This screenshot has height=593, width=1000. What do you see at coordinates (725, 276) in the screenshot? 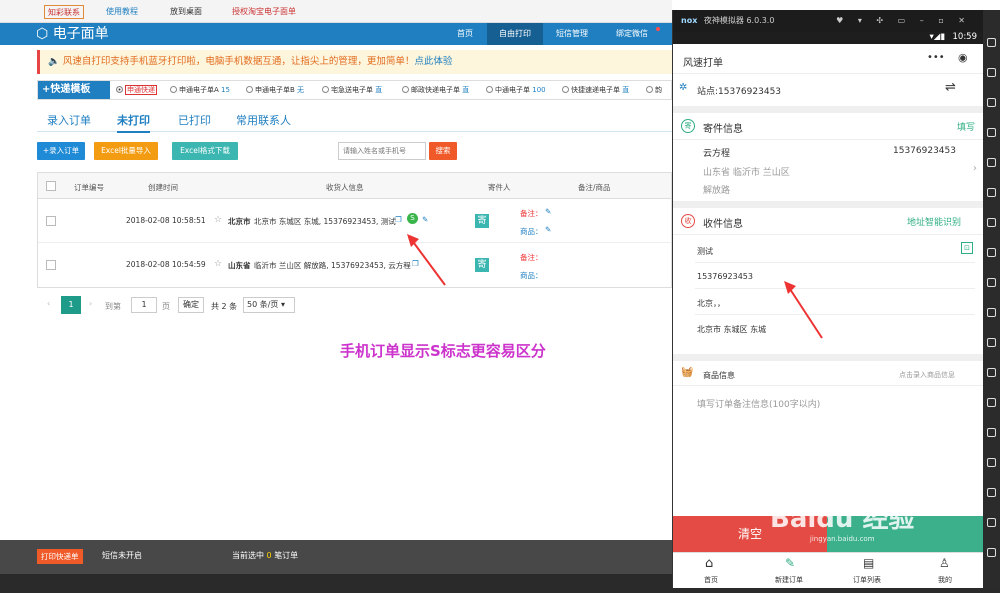
I see `receiver-phone: 15376923453` at bounding box center [725, 276].